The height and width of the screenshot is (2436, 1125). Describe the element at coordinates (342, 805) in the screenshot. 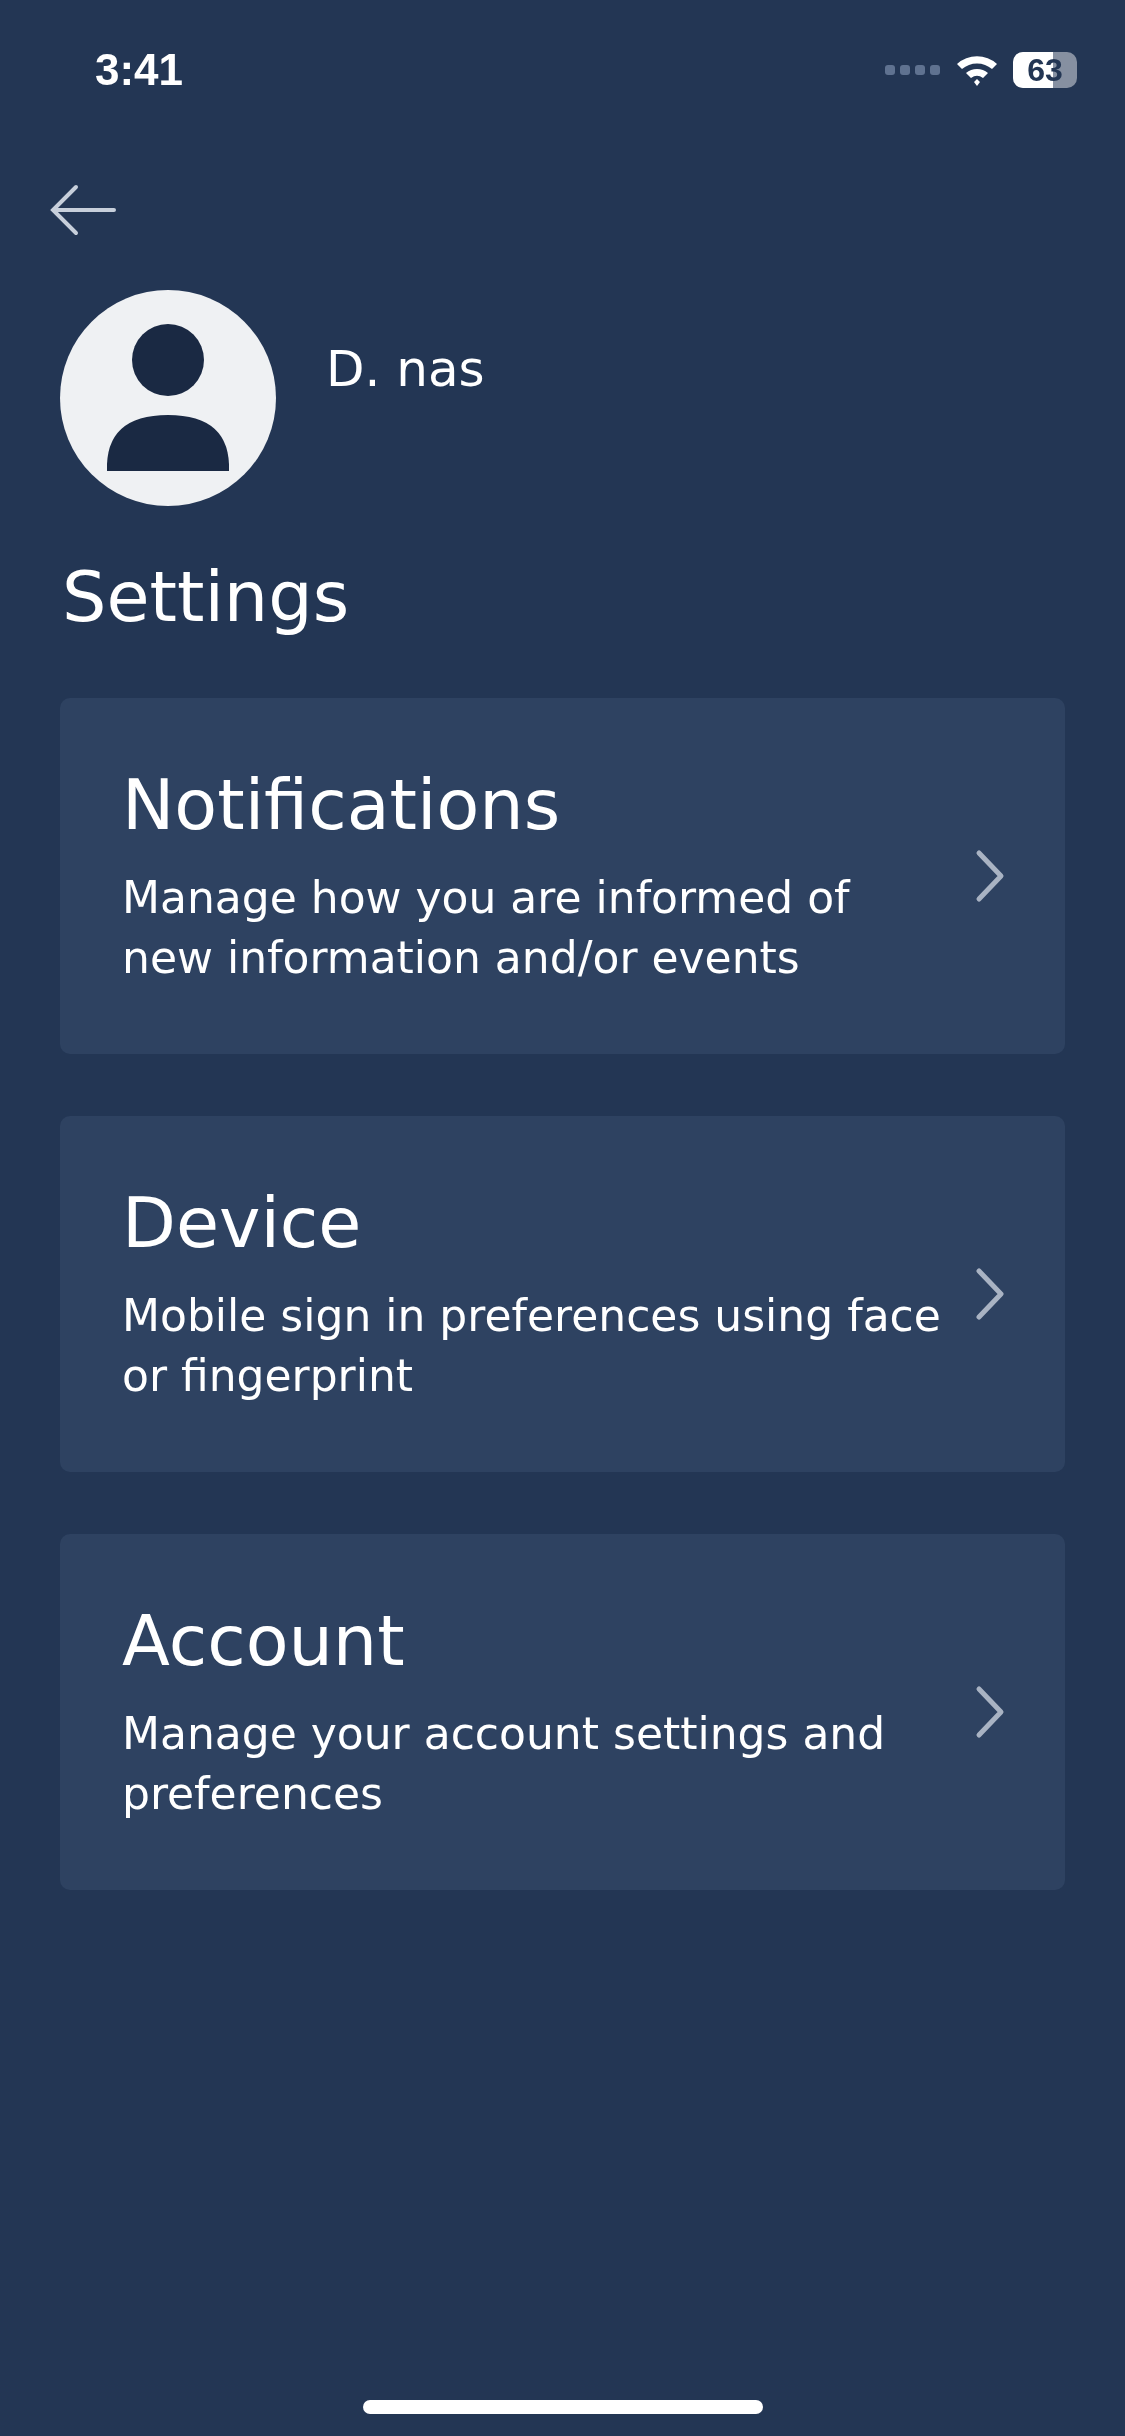

I see `item-title: Notifications` at that location.